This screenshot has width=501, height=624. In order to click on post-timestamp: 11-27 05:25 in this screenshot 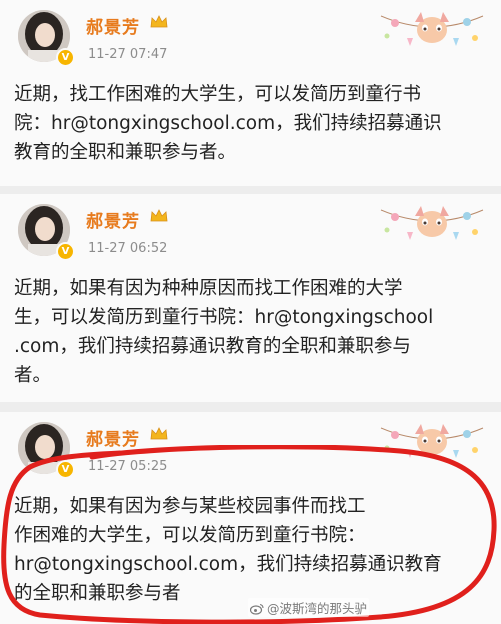, I will do `click(128, 466)`.